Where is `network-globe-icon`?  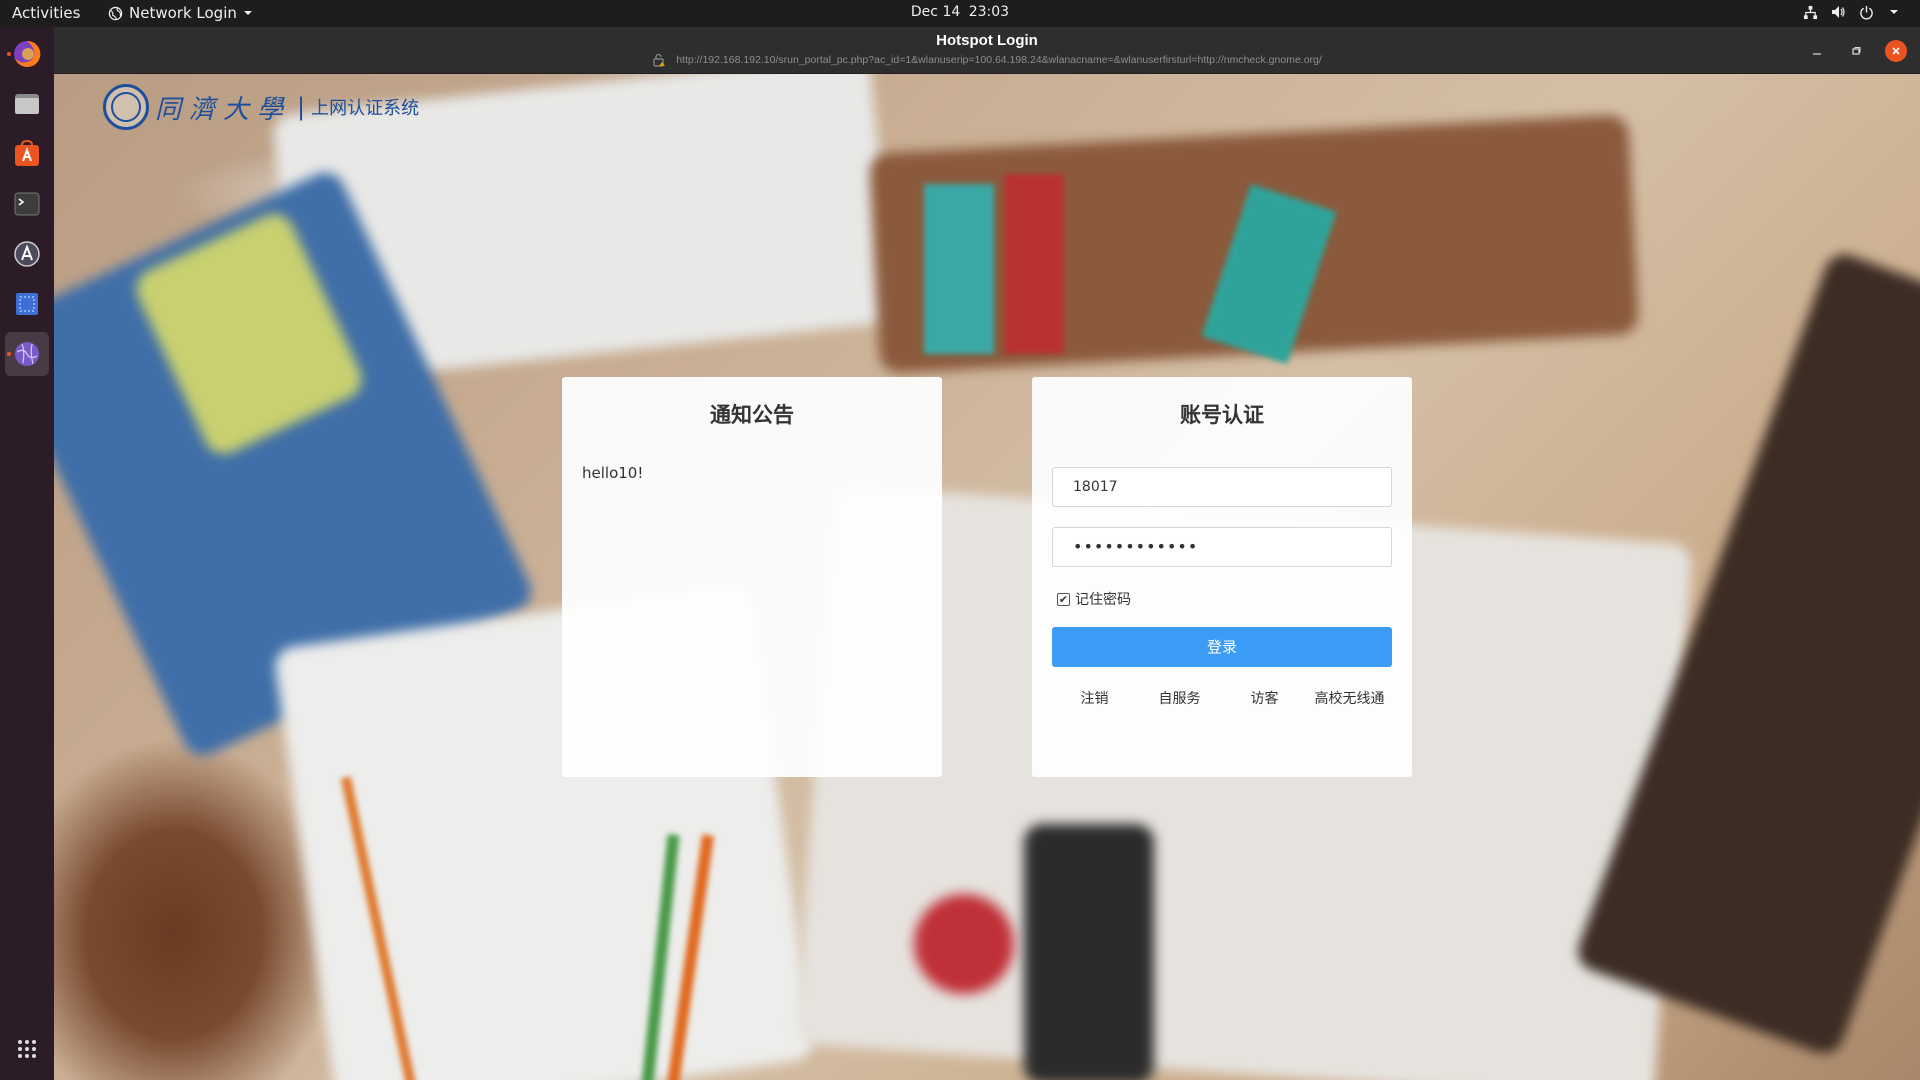
network-globe-icon is located at coordinates (27, 354).